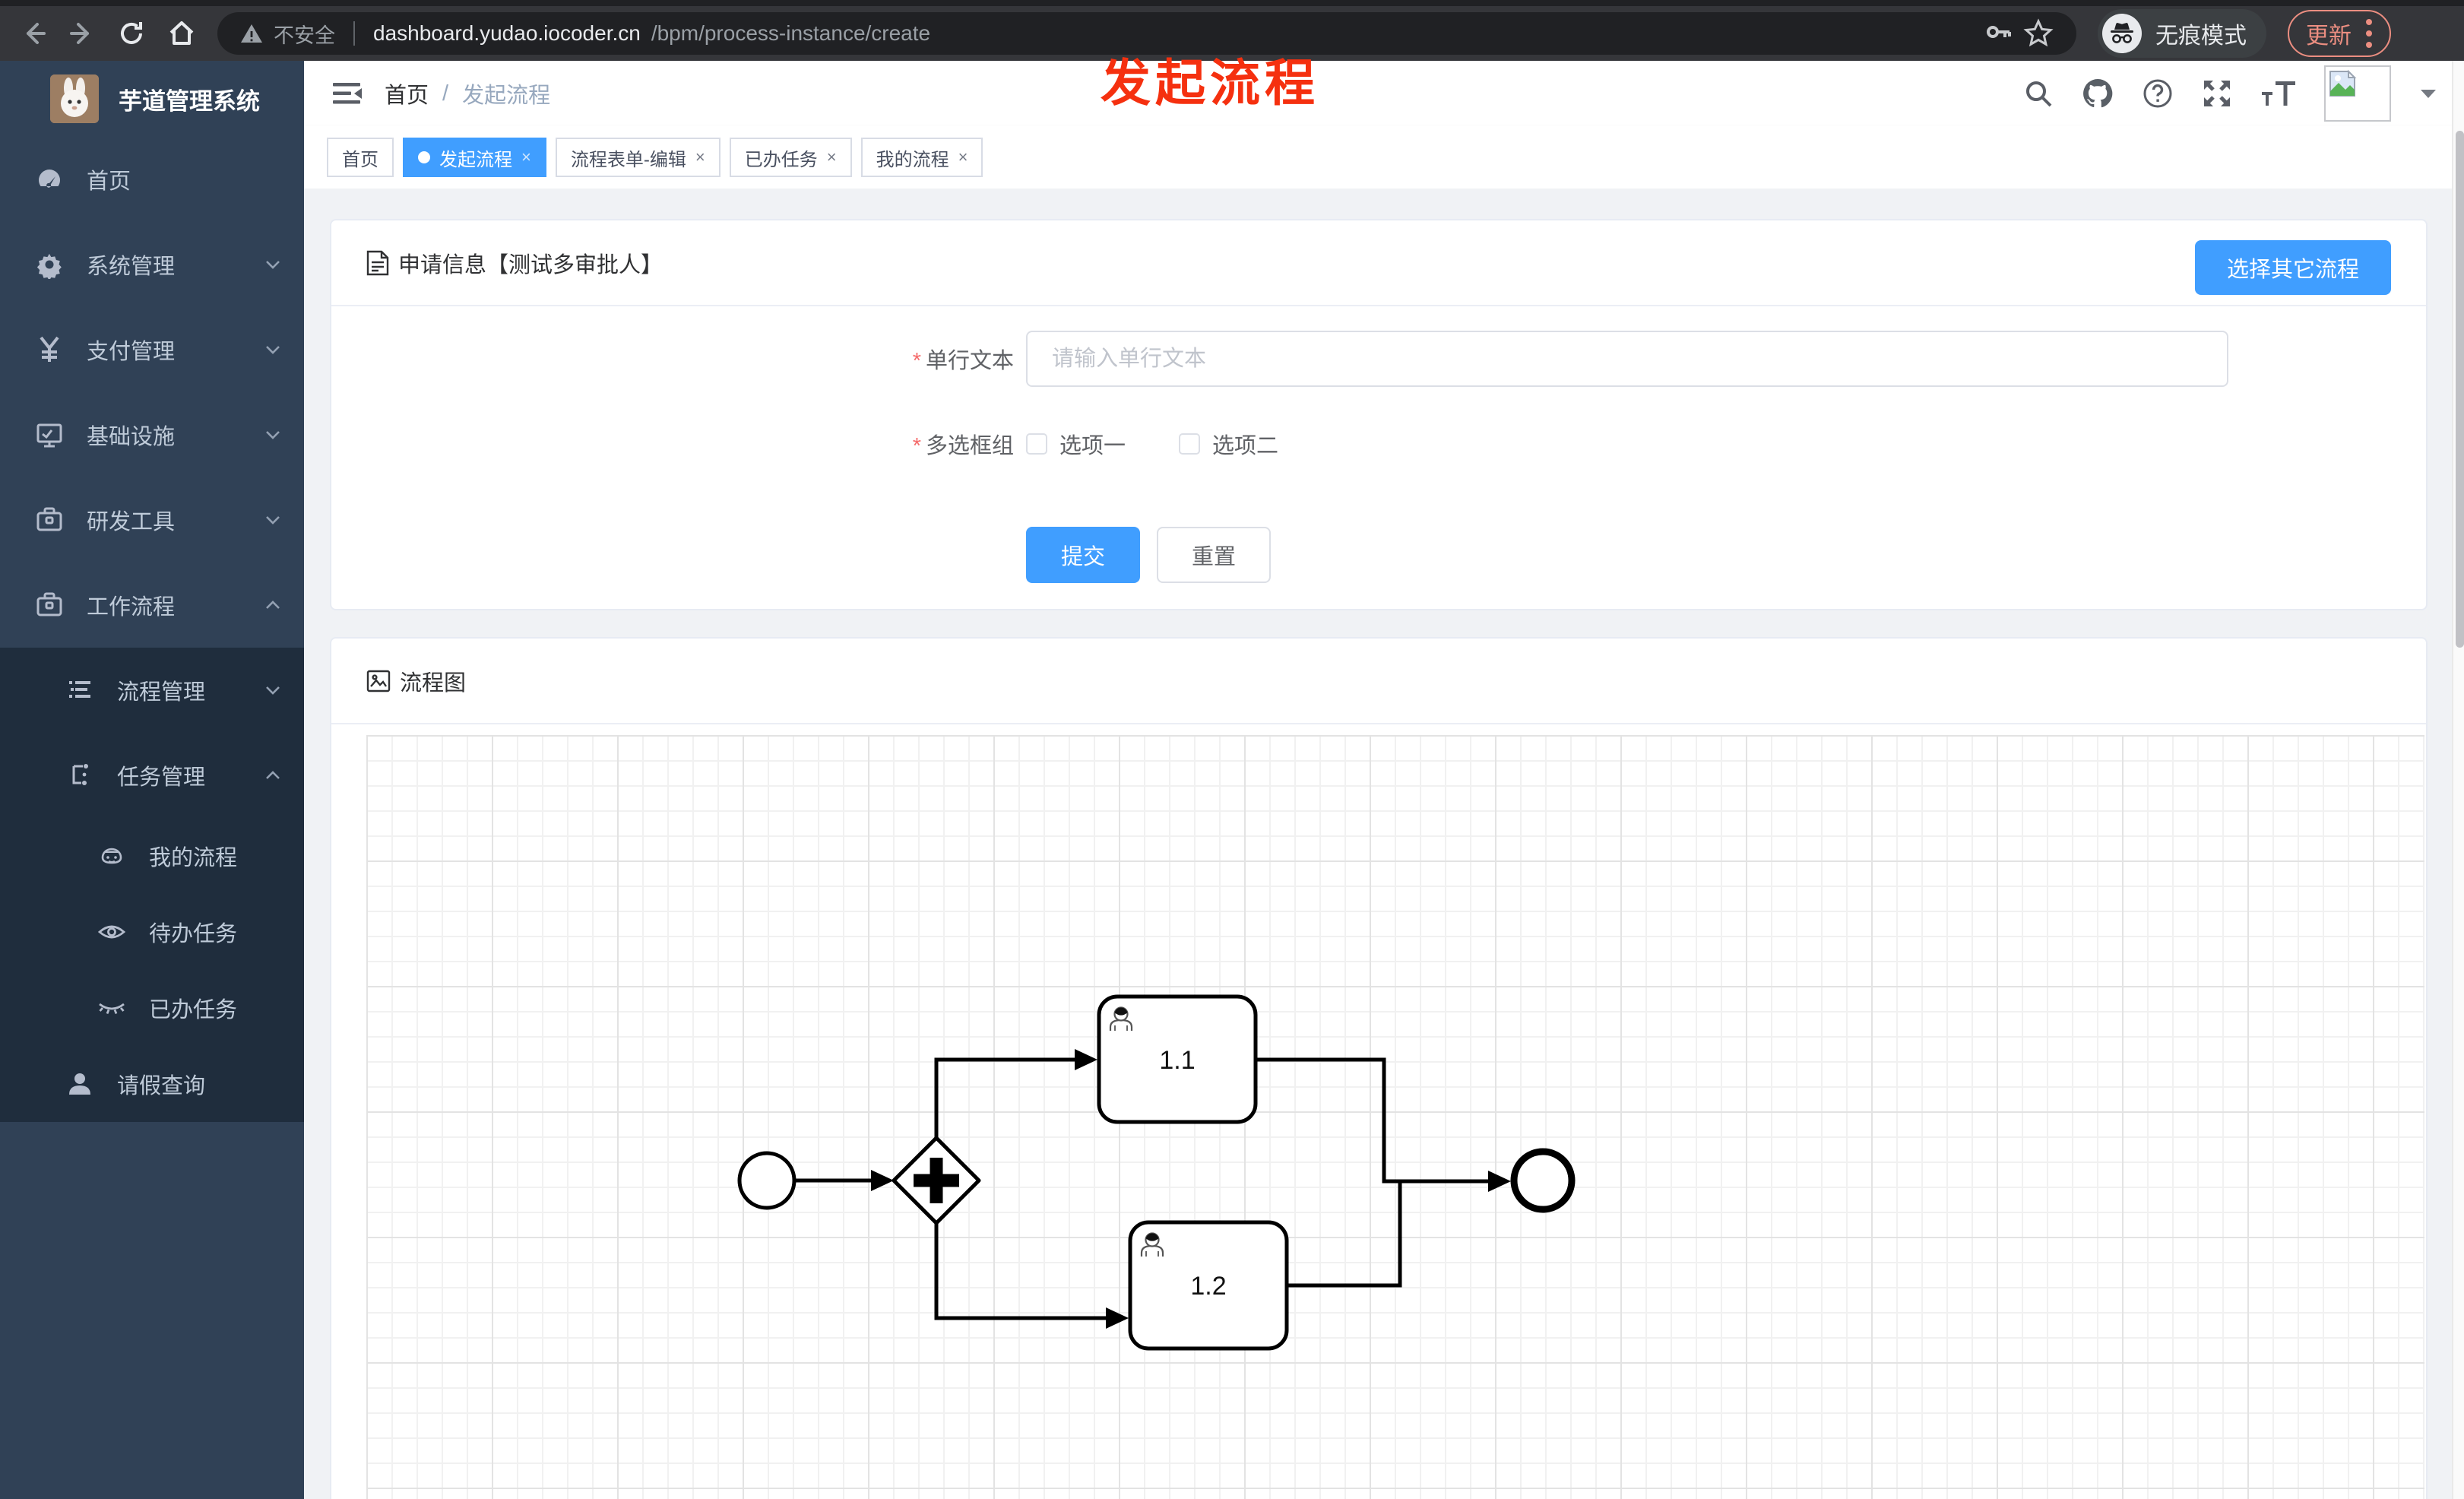 This screenshot has height=1499, width=2464. Describe the element at coordinates (2278, 93) in the screenshot. I see `font-size-icon` at that location.